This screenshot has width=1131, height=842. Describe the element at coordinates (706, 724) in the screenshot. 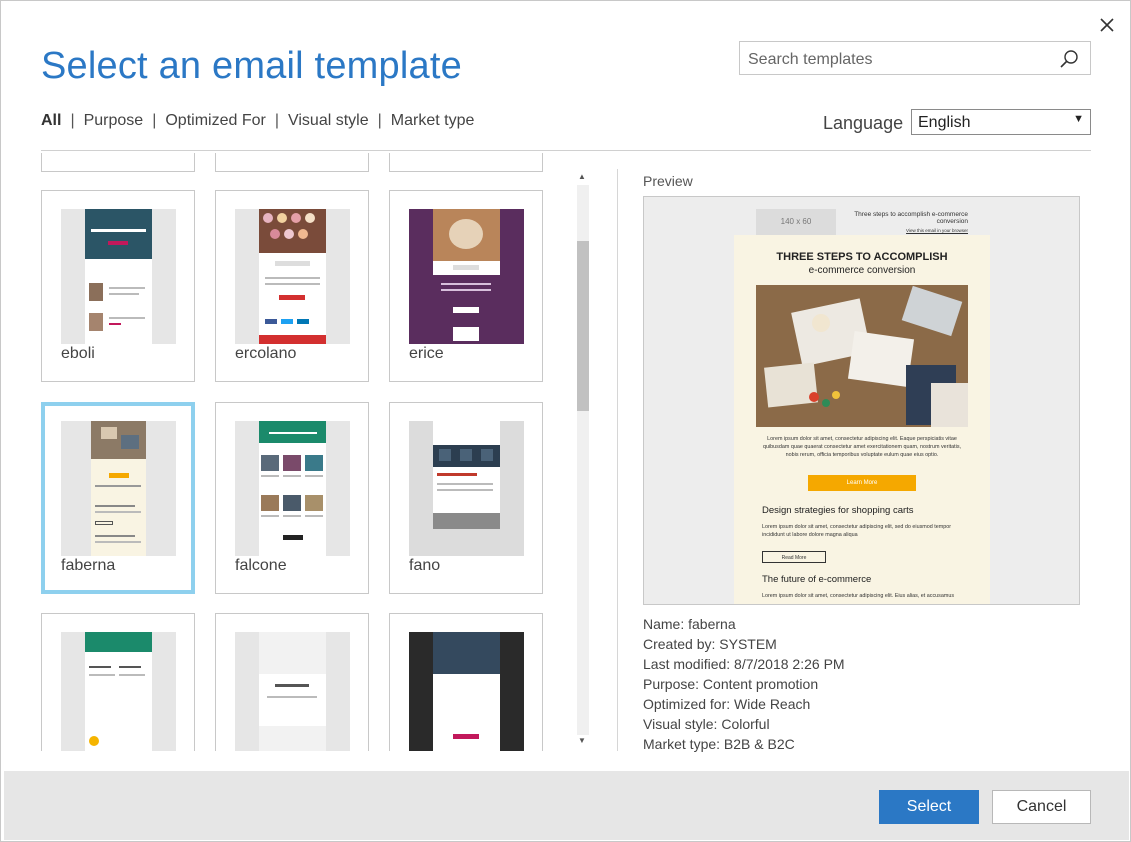

I see `detail-visual-style: Visual style: Colorful` at that location.